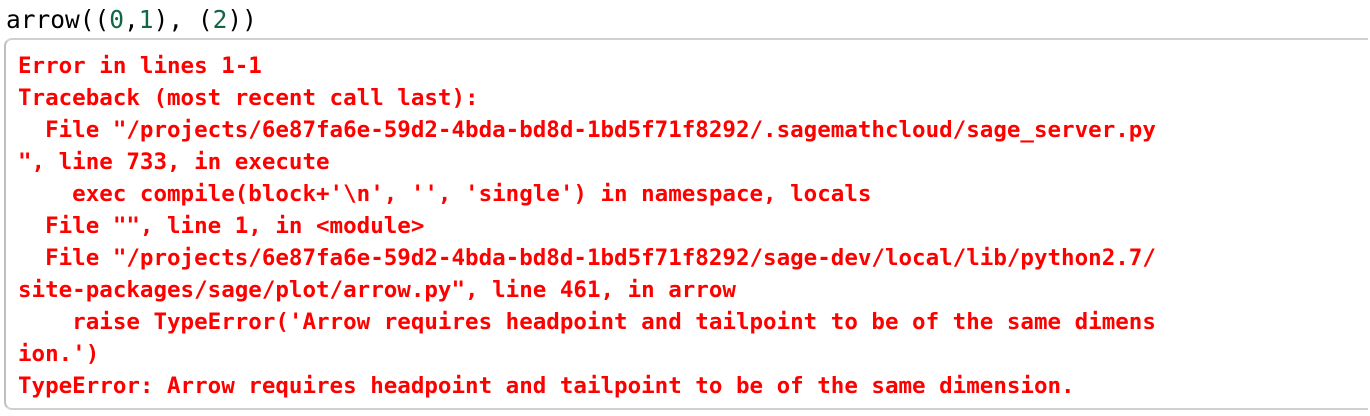 Image resolution: width=1370 pixels, height=416 pixels. What do you see at coordinates (242, 19) in the screenshot?
I see `code-punct: ))` at bounding box center [242, 19].